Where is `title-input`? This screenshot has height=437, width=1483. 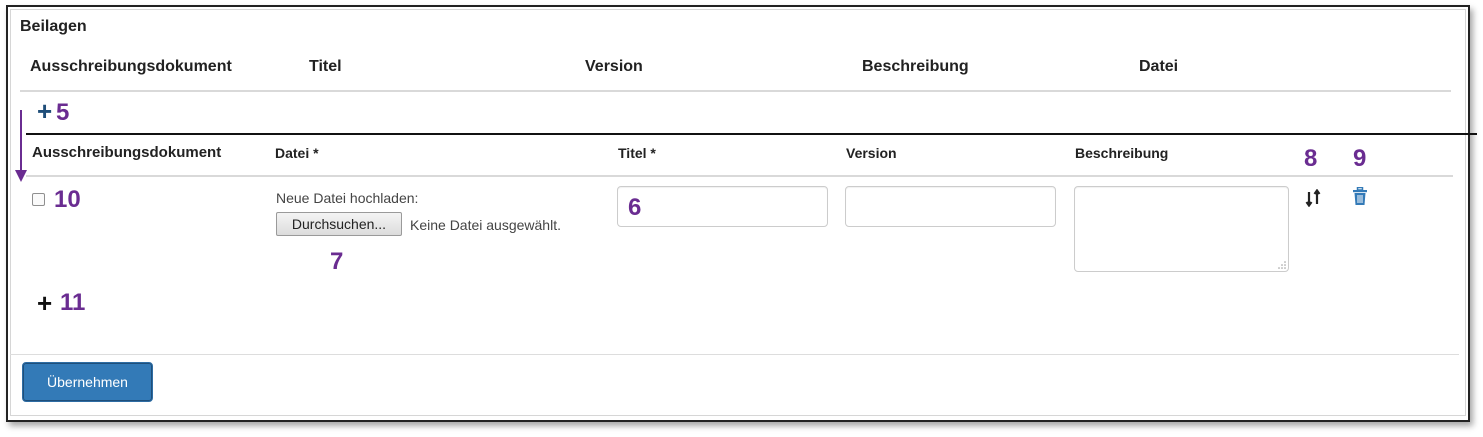 title-input is located at coordinates (722, 206).